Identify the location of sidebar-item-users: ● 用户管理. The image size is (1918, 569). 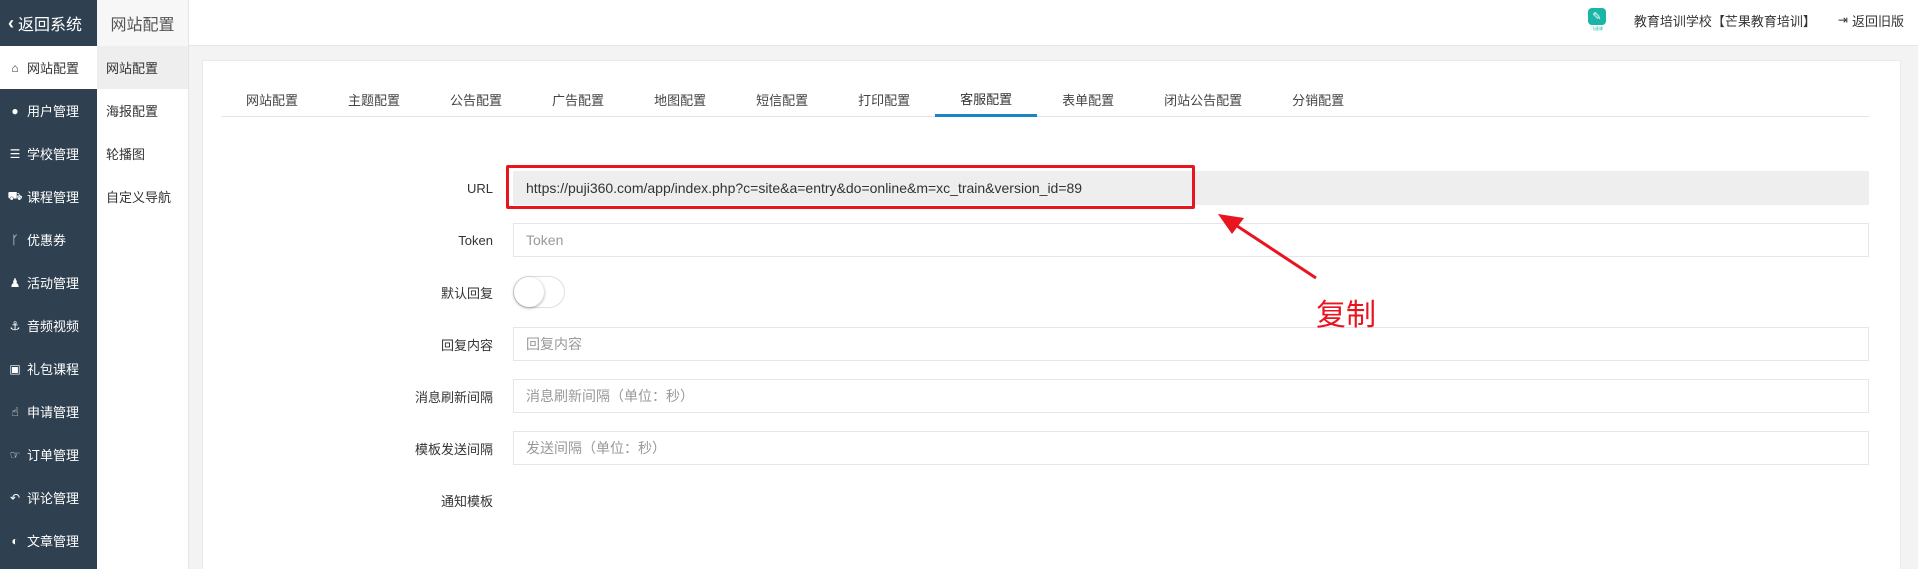
(48, 110).